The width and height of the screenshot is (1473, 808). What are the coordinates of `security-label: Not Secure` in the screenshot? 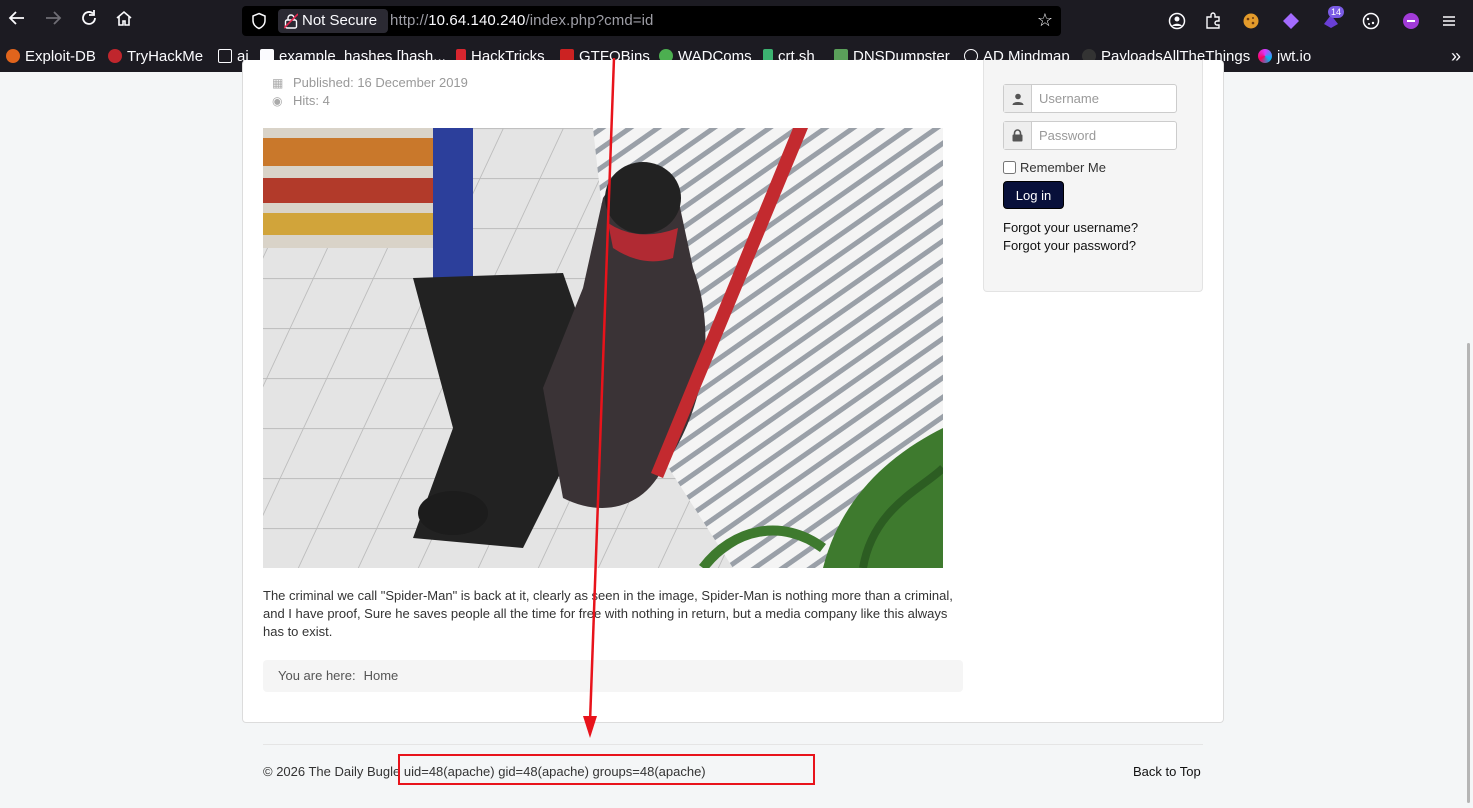 It's located at (340, 20).